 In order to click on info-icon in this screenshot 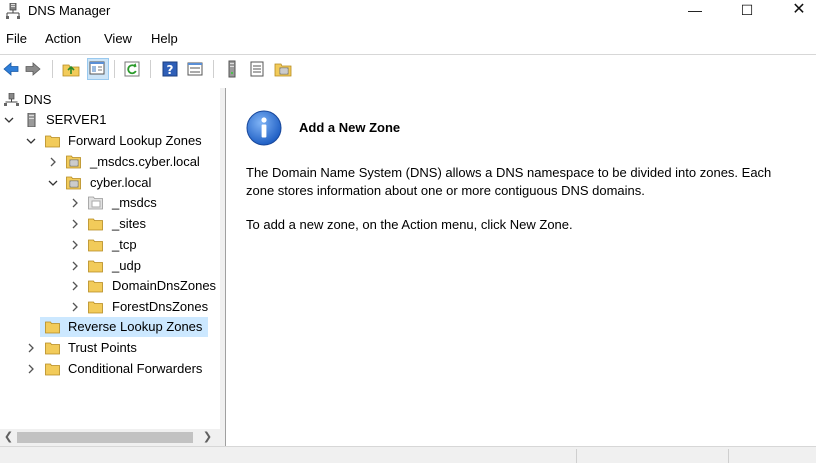, I will do `click(264, 128)`.